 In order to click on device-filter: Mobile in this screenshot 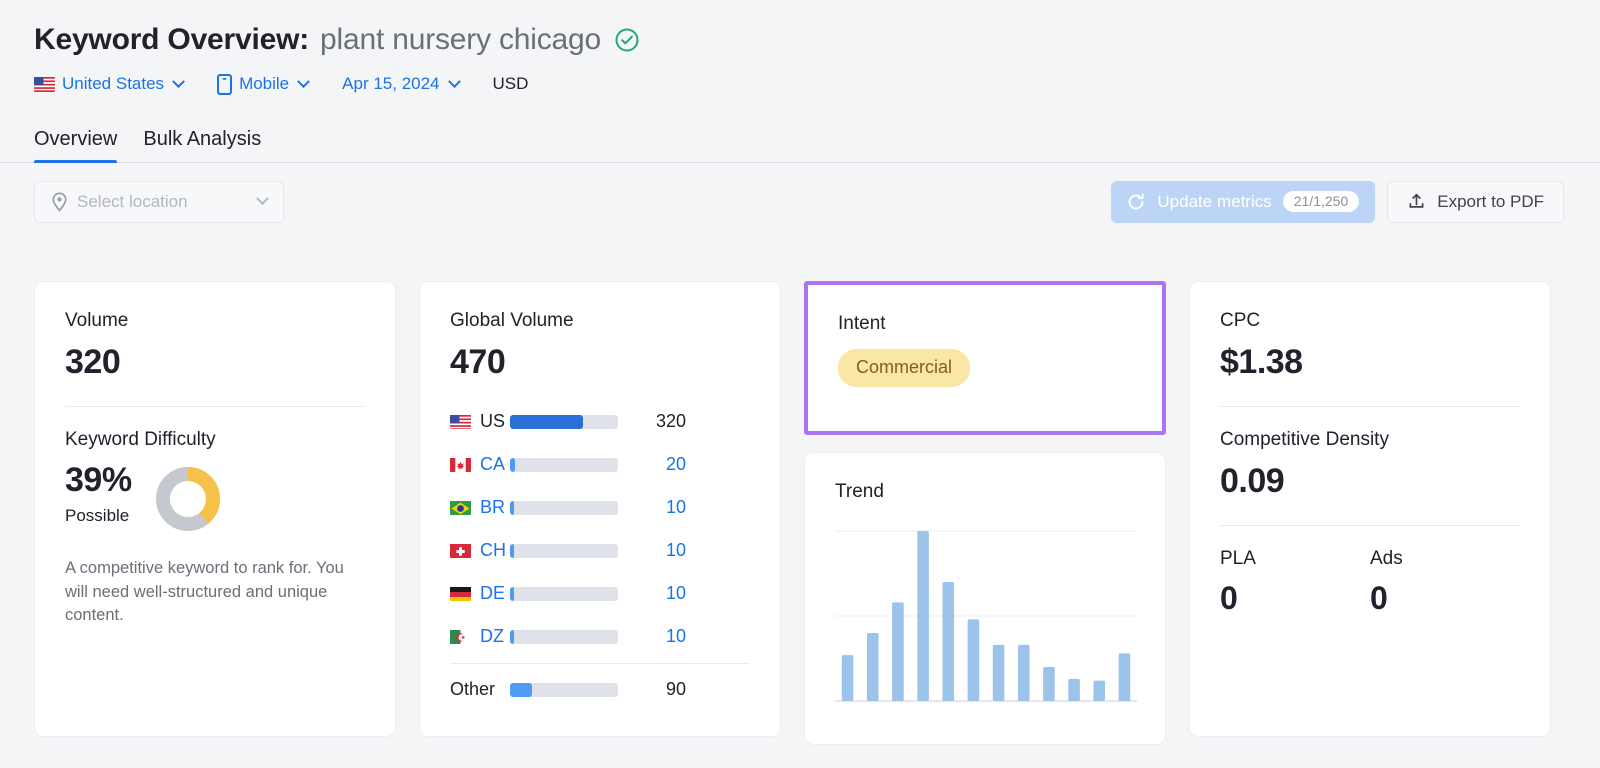, I will do `click(264, 84)`.